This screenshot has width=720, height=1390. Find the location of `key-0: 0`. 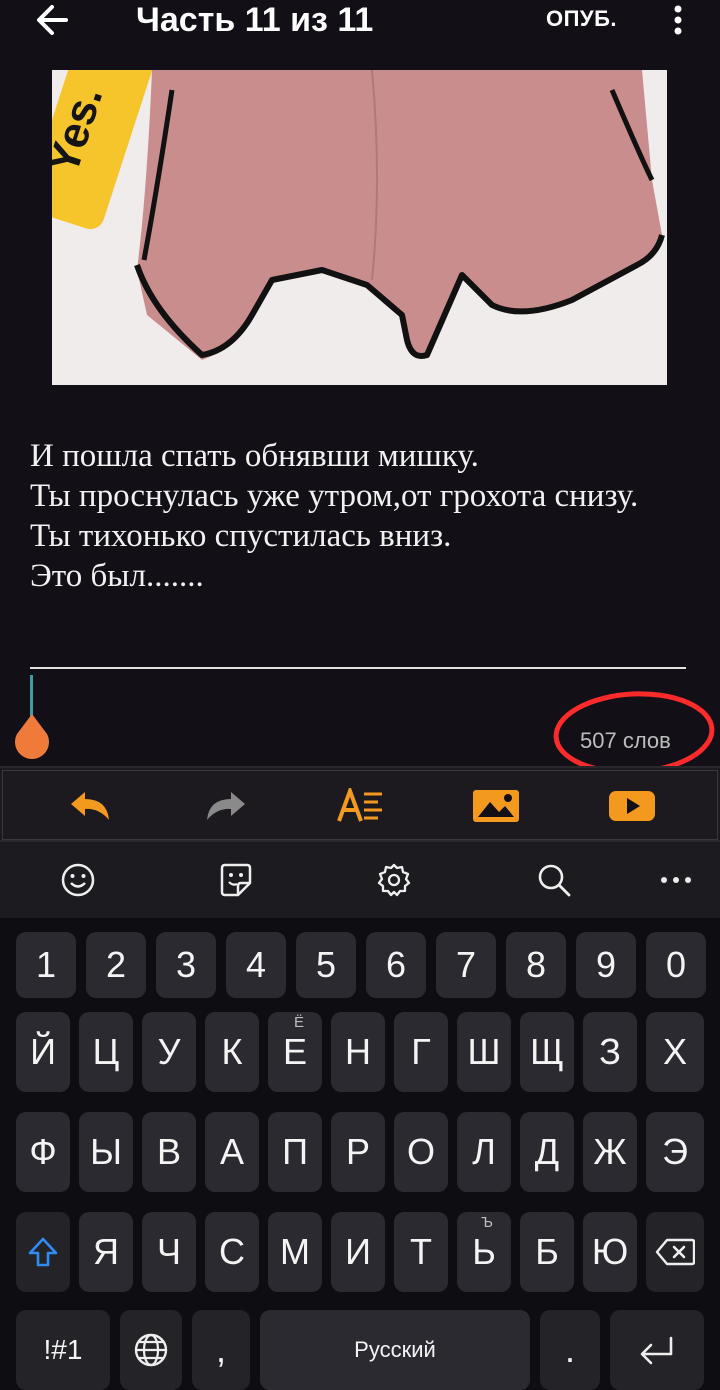

key-0: 0 is located at coordinates (676, 965).